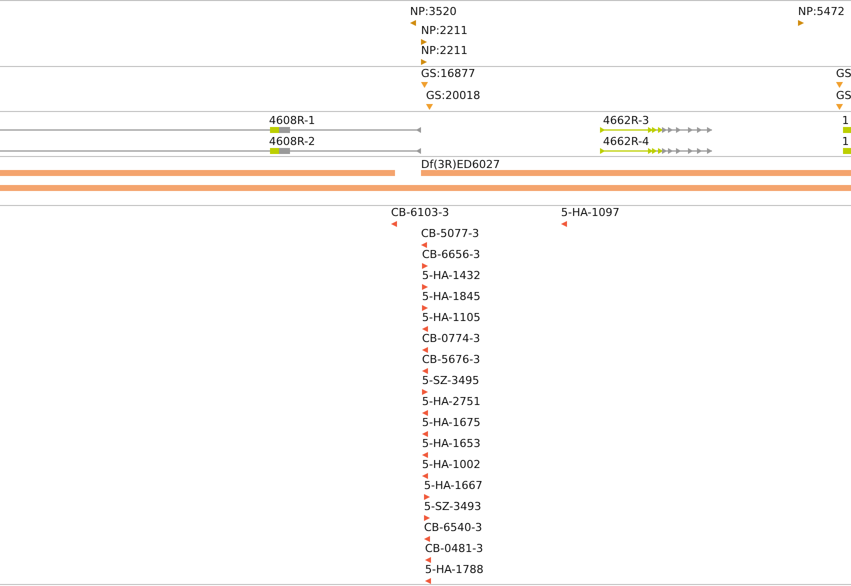  What do you see at coordinates (590, 212) in the screenshot?
I see `insertion-label: 5-HA-1097` at bounding box center [590, 212].